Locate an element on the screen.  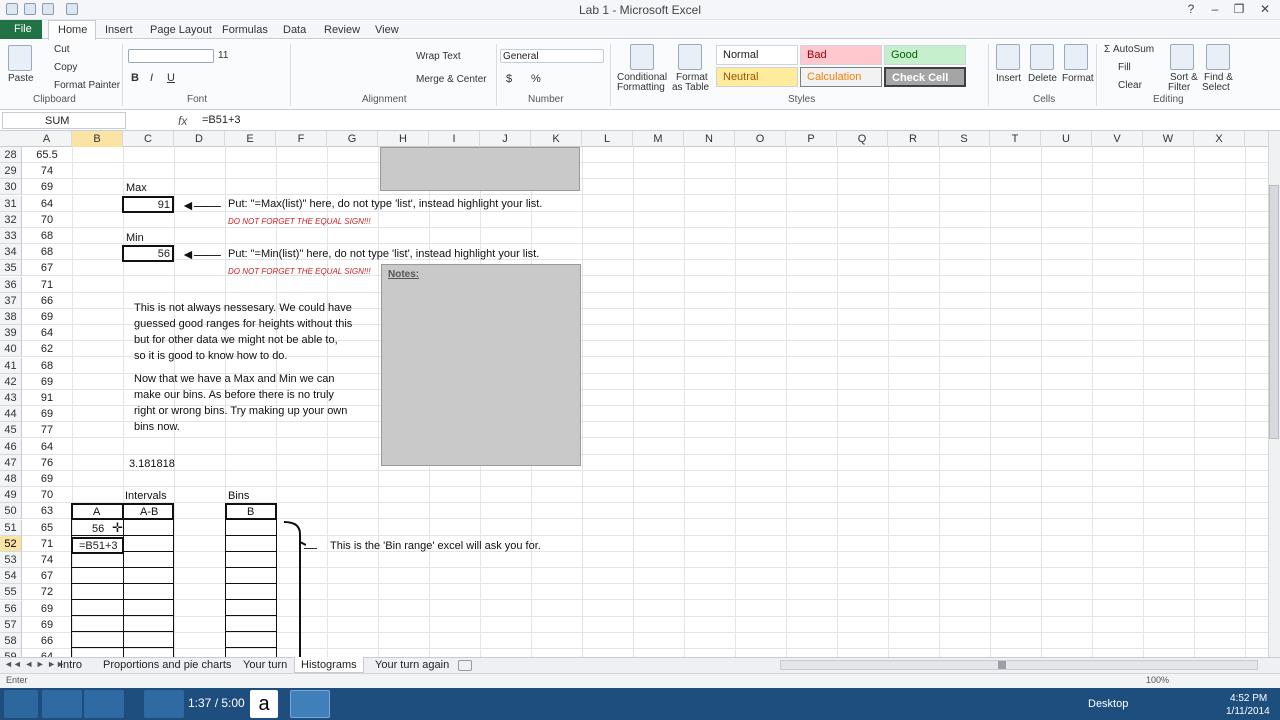
zoom-level: 100% is located at coordinates (1157, 680).